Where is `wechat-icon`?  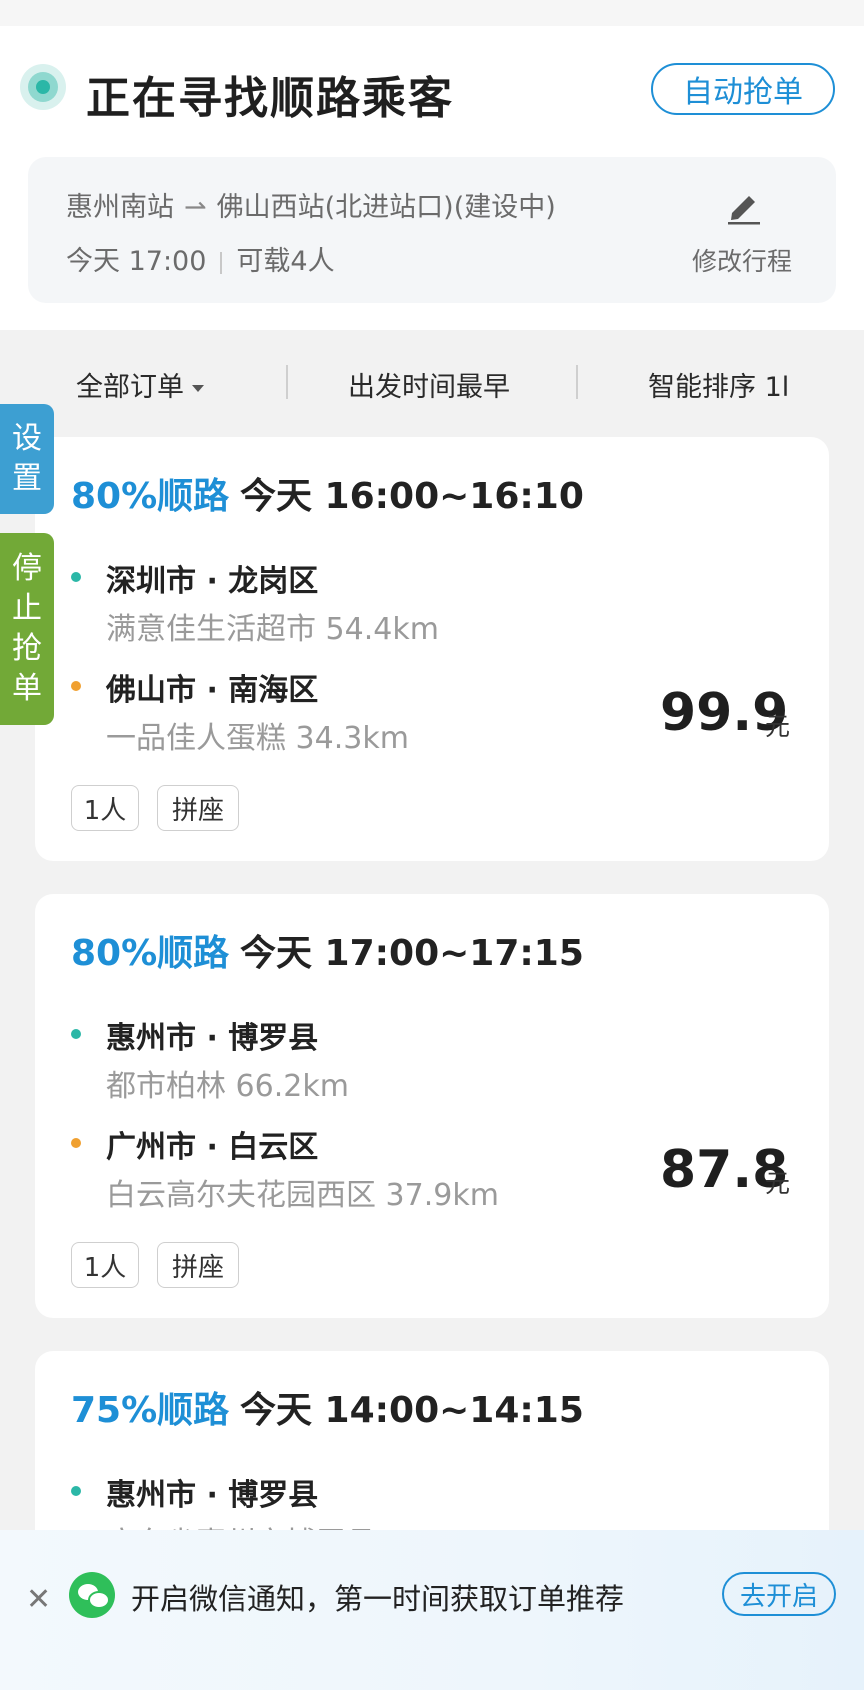 wechat-icon is located at coordinates (92, 1595).